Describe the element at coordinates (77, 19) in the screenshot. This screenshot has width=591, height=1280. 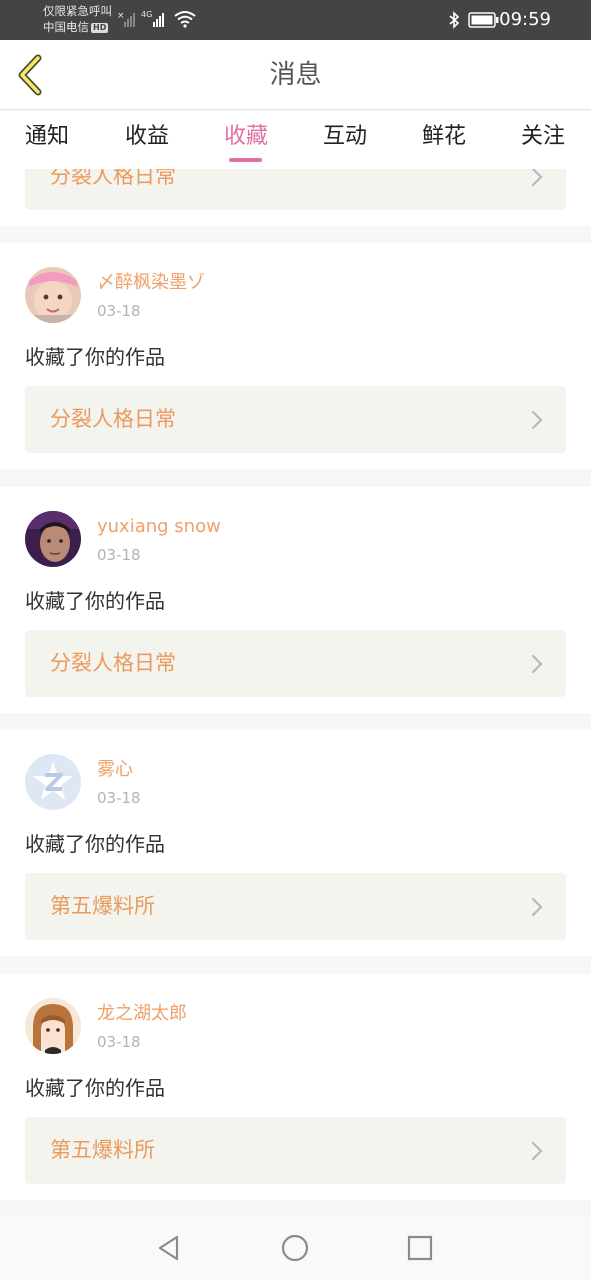
I see `carrier-info: 仅限紧急呼叫 中国电信 HD` at that location.